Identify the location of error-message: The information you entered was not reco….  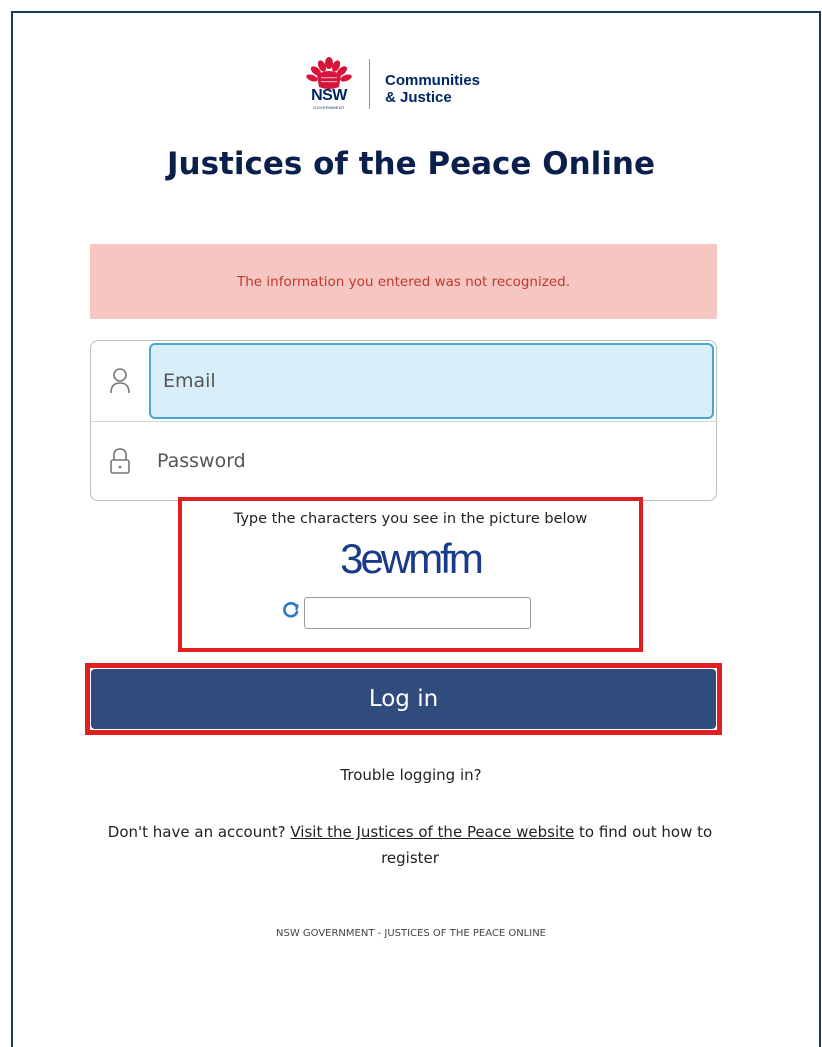
(403, 281).